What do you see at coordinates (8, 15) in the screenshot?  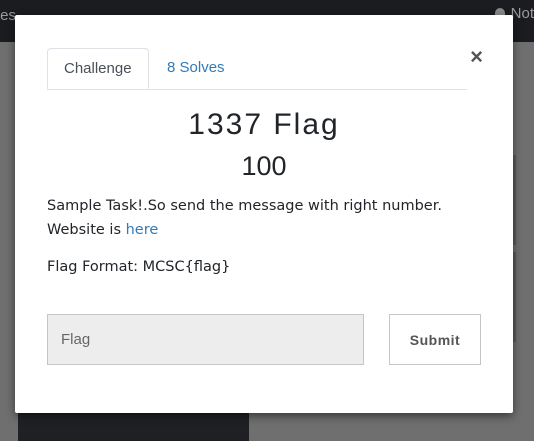 I see `nav-item-partial: tes` at bounding box center [8, 15].